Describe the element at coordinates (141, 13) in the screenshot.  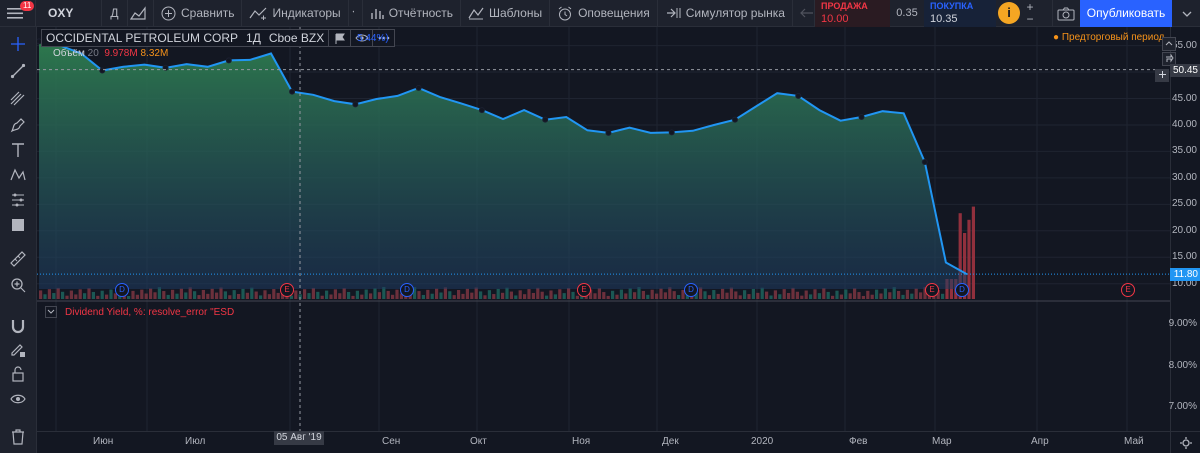
I see `chart-style-button` at that location.